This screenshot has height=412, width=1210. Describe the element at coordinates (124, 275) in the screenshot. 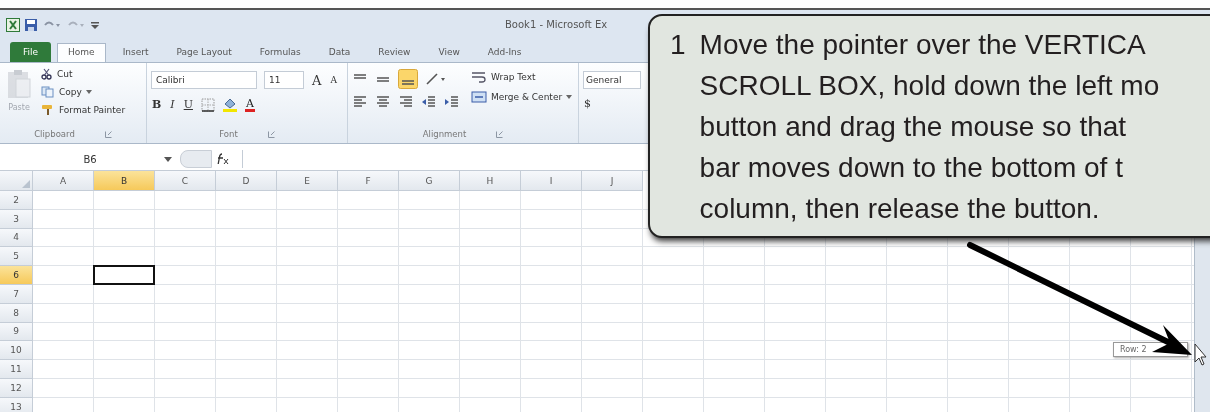

I see `selected-cell` at that location.